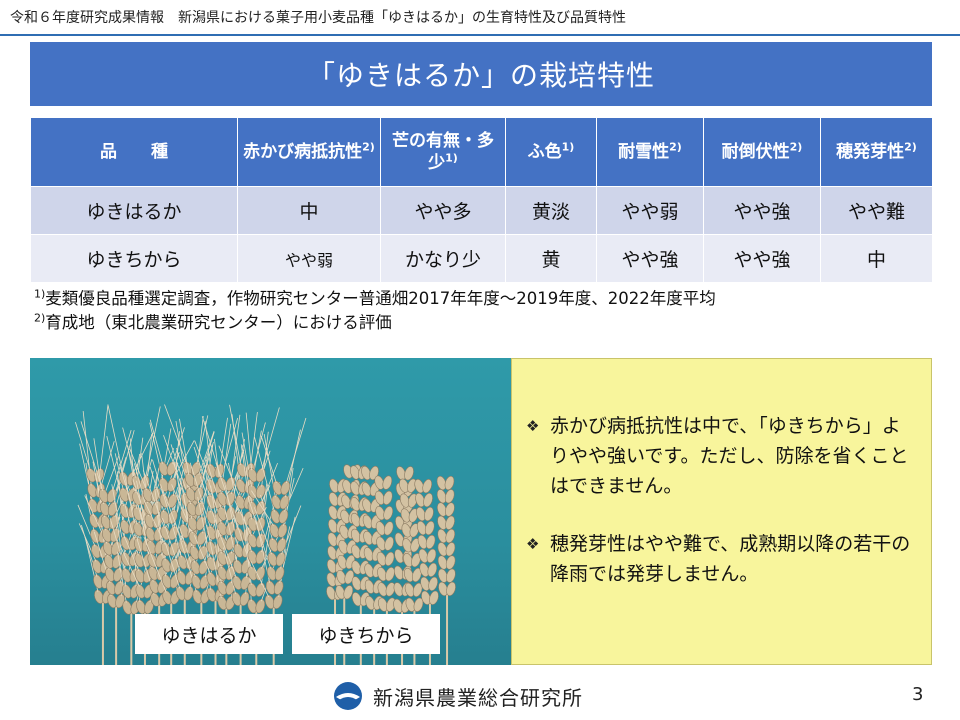 This screenshot has width=960, height=720. What do you see at coordinates (918, 694) in the screenshot?
I see `page-number: 3` at bounding box center [918, 694].